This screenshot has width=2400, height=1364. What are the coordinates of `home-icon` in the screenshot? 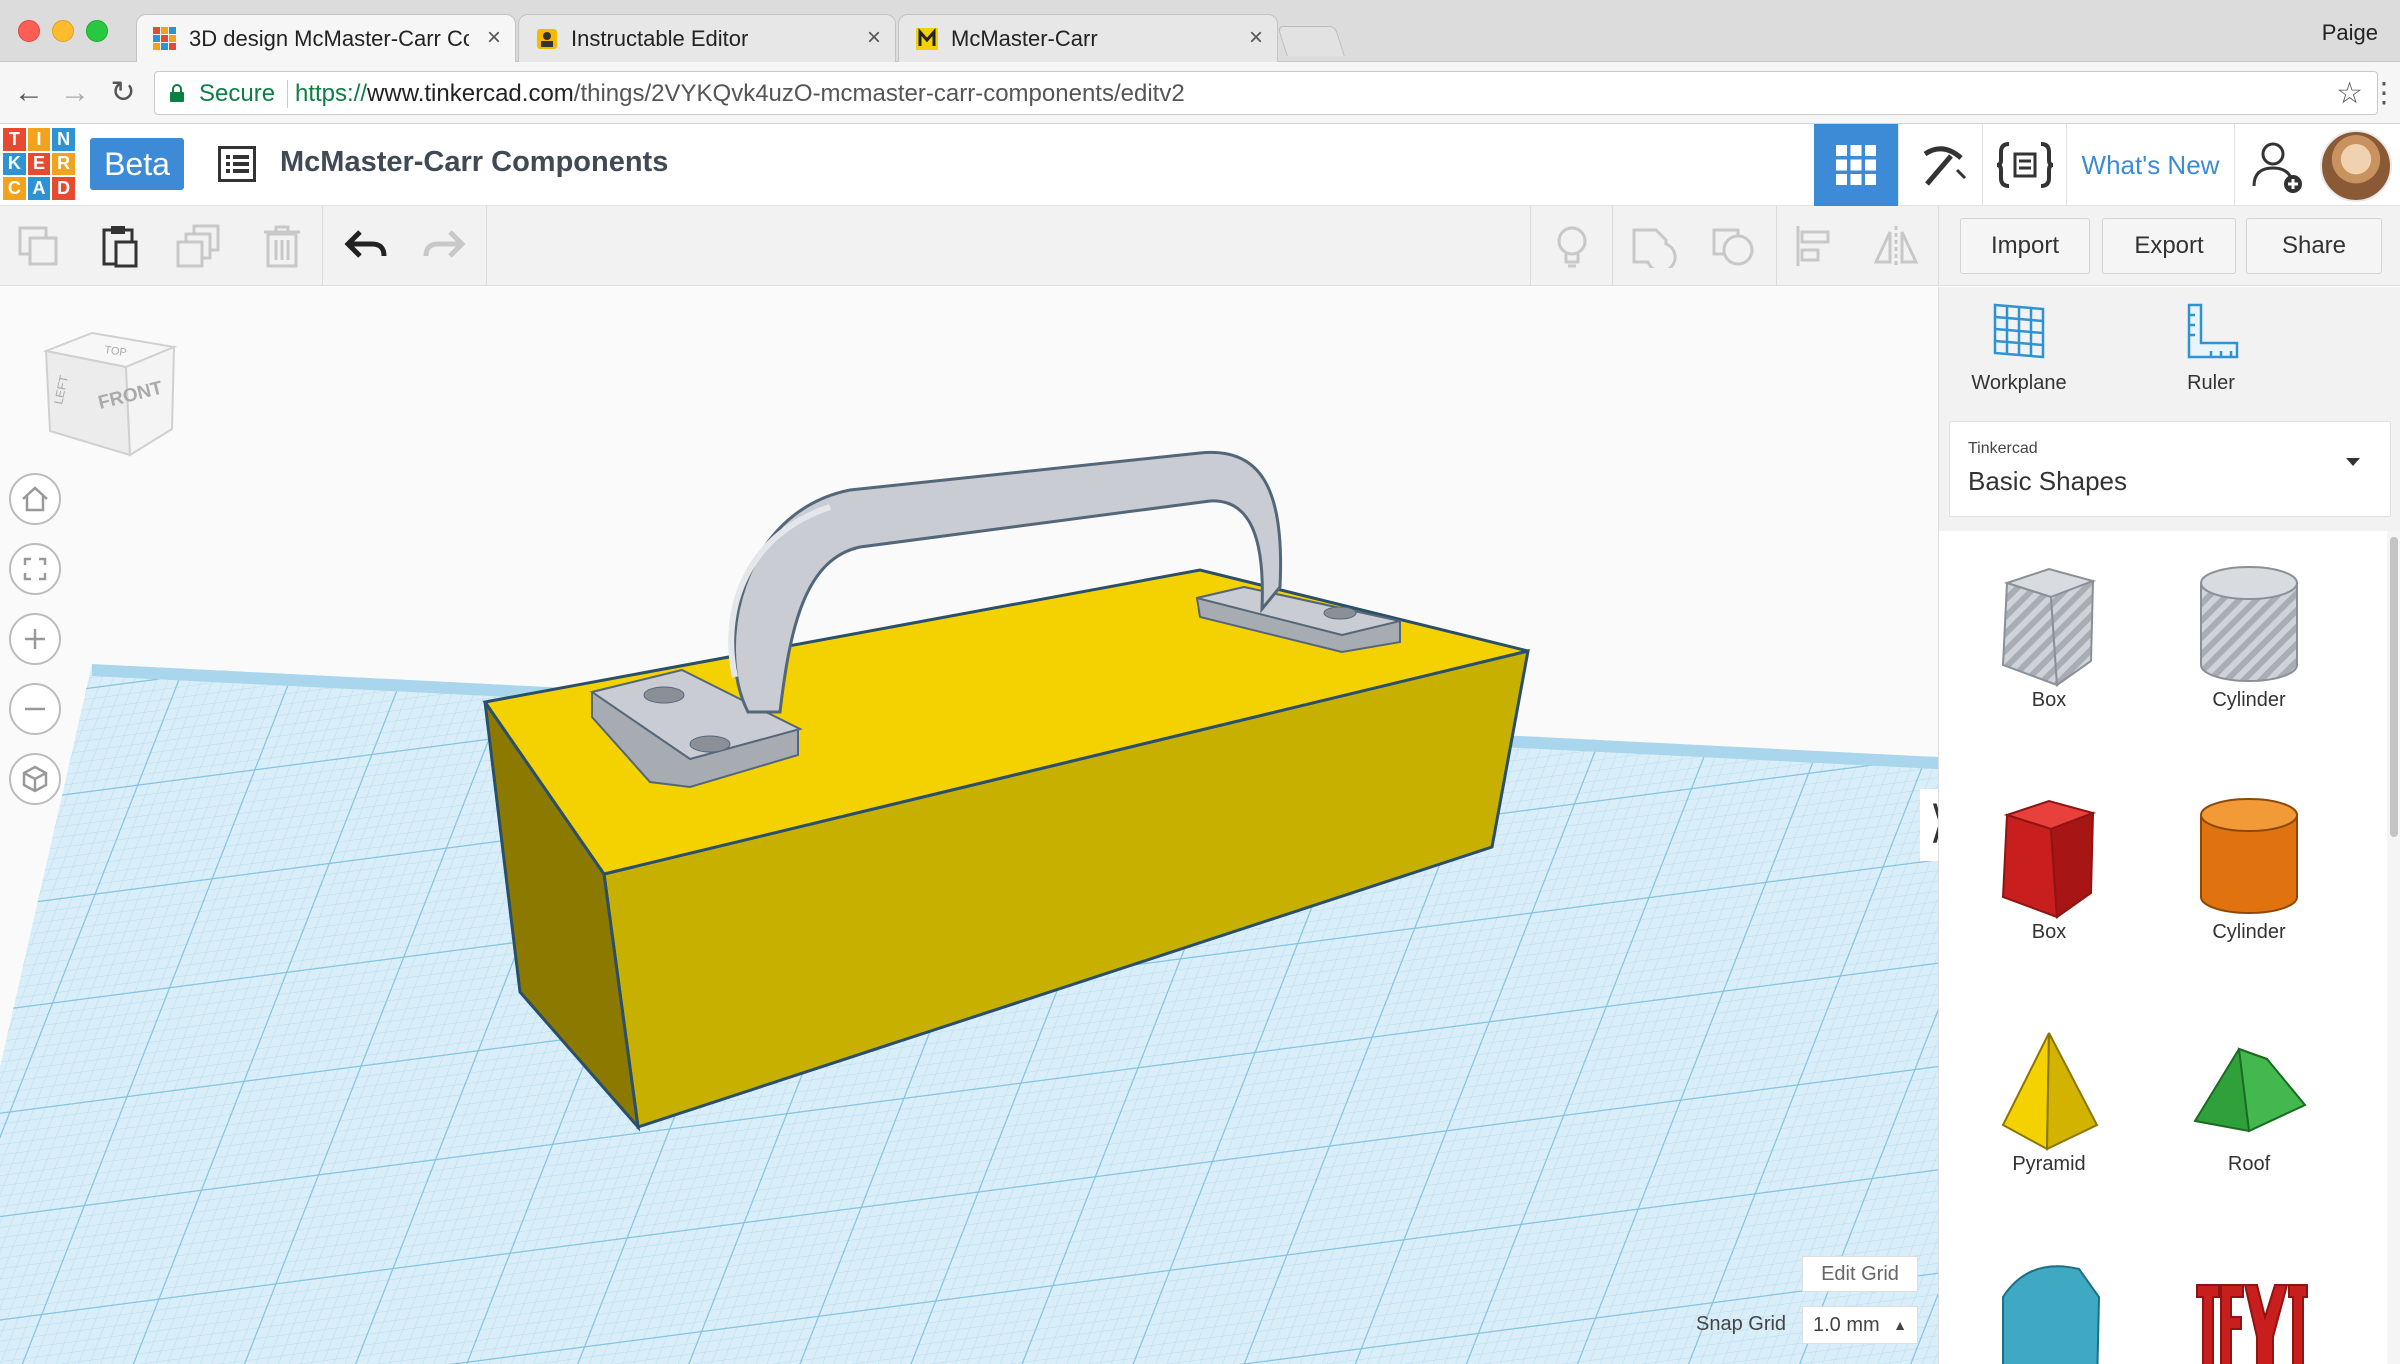 It's located at (35, 499).